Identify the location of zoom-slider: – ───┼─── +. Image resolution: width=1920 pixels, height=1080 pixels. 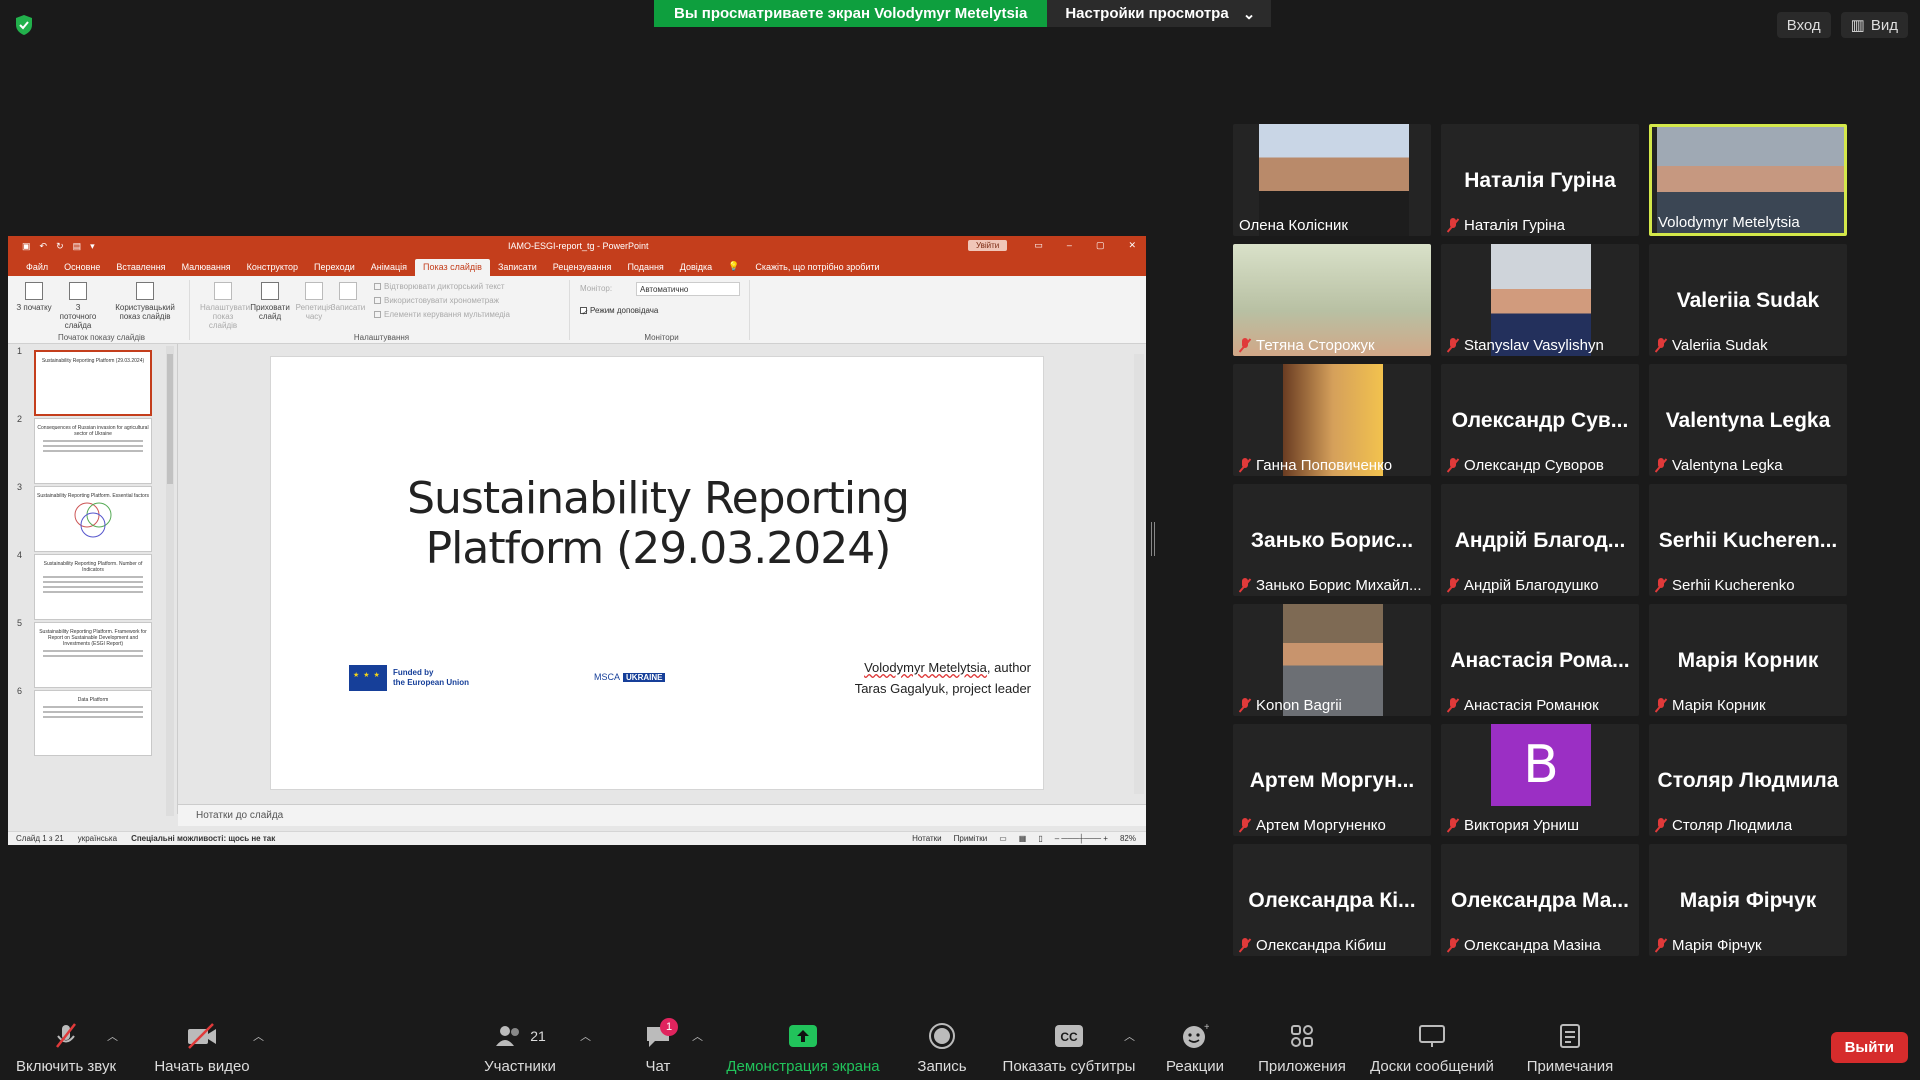
(1081, 838).